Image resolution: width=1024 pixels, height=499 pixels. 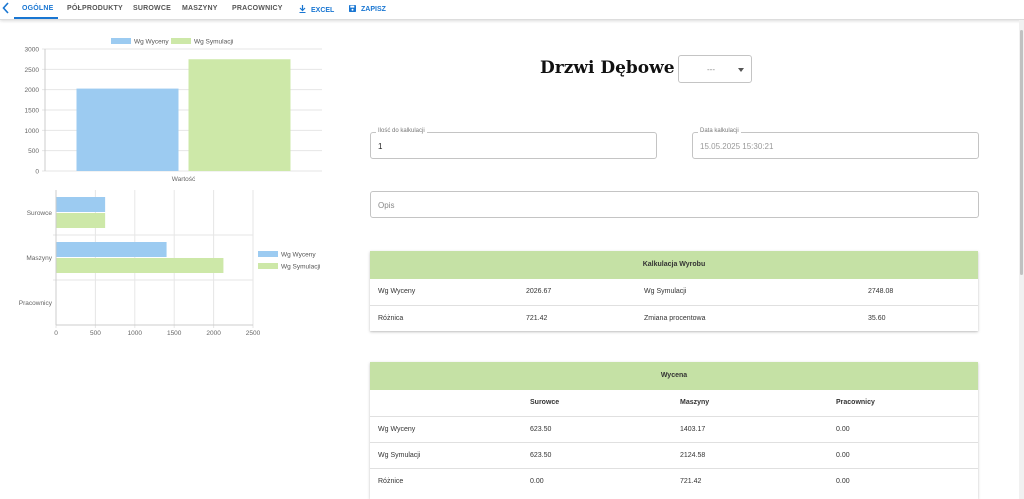 What do you see at coordinates (446, 403) in the screenshot?
I see `table-header` at bounding box center [446, 403].